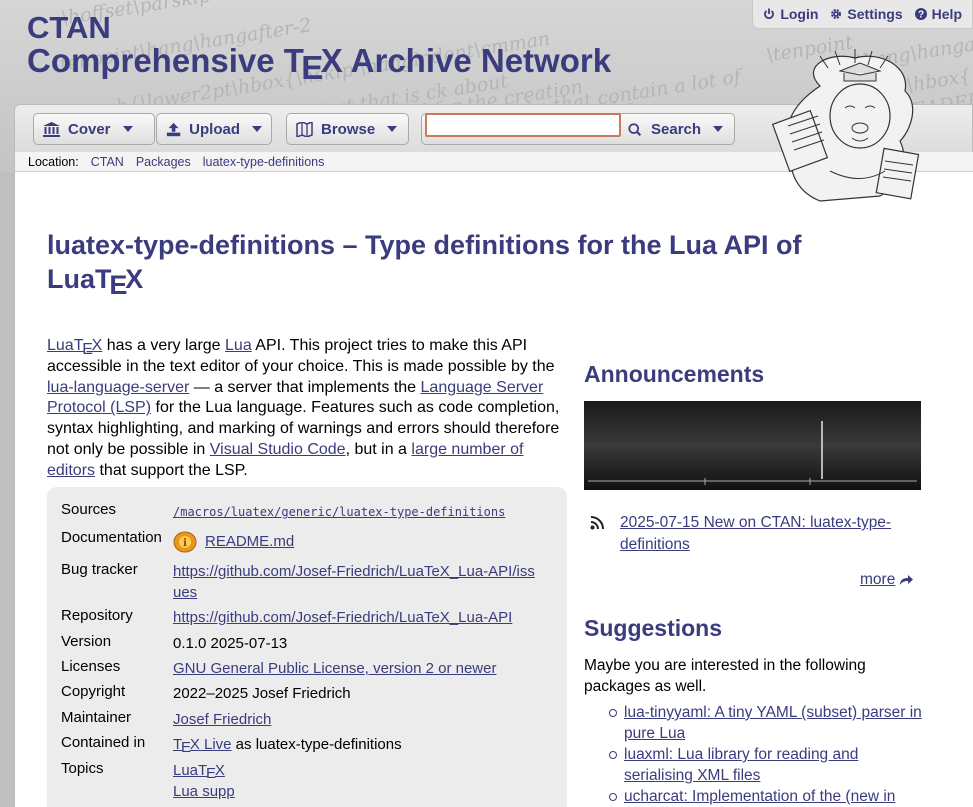  Describe the element at coordinates (855, 128) in the screenshot. I see `ctan-lion-logo` at that location.